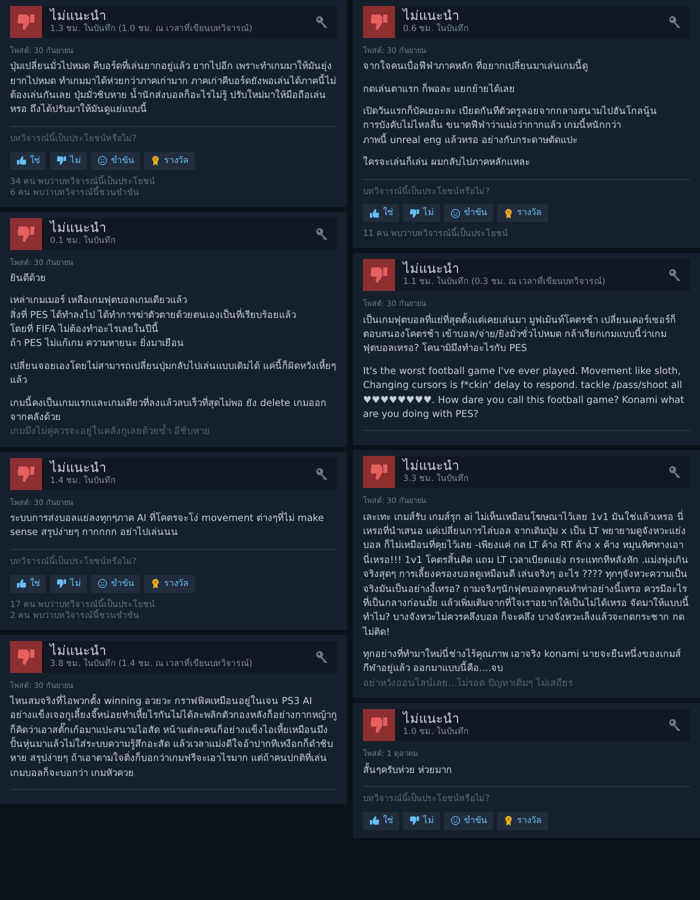  I want to click on helpful-count: 2 คน พบว่าบทวิจารณ์นี้ชวนขำขัน, so click(75, 616).